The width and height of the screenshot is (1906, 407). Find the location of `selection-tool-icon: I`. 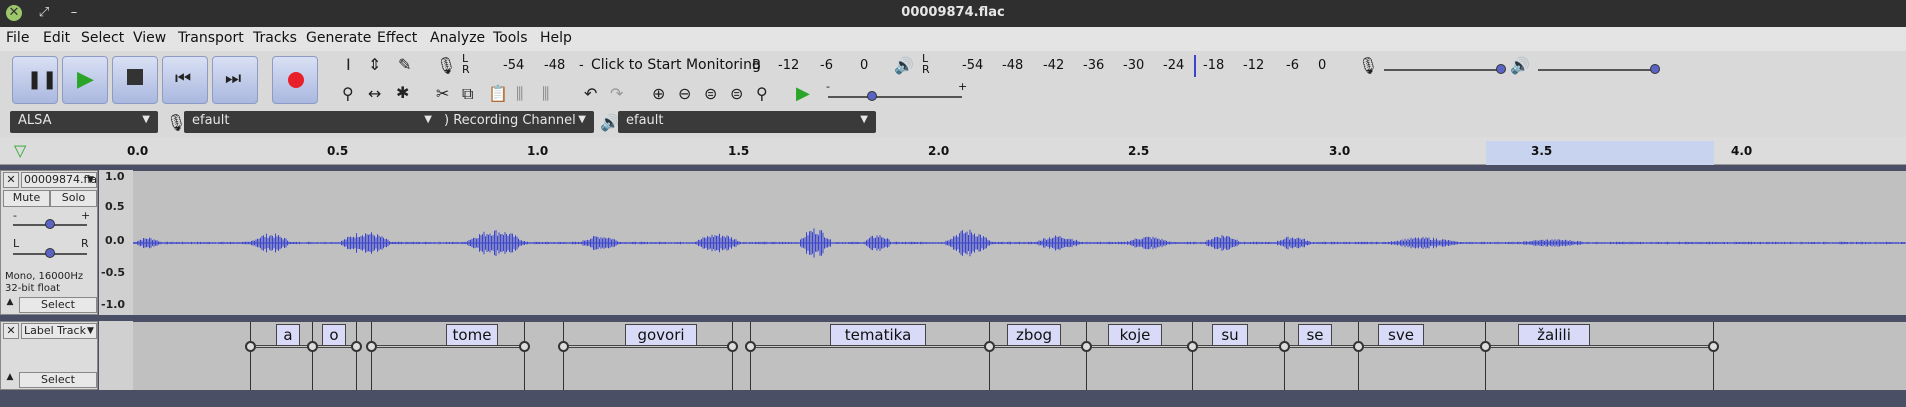

selection-tool-icon: I is located at coordinates (348, 64).